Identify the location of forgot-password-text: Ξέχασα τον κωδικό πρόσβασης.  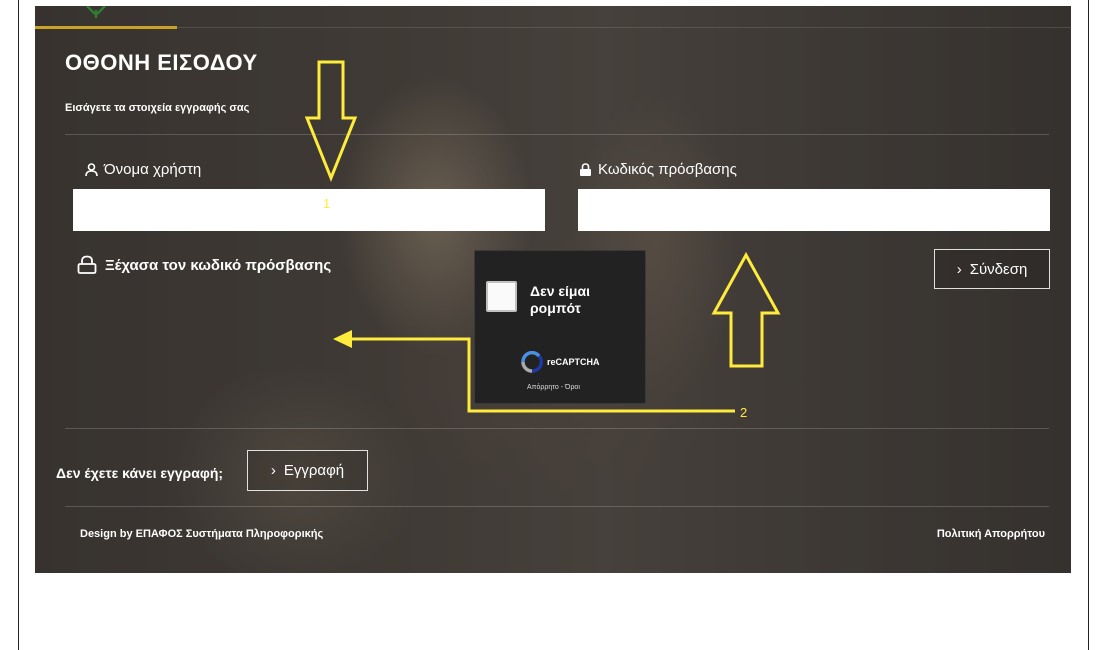
(218, 265).